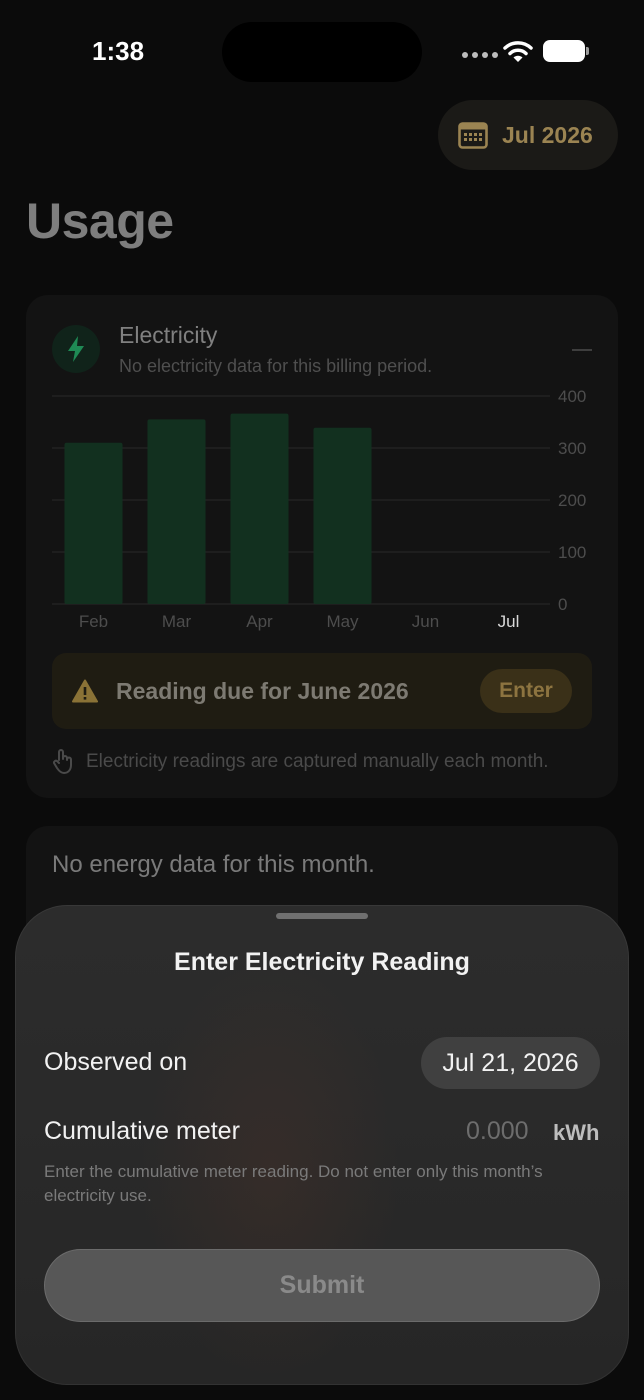  What do you see at coordinates (142, 1131) in the screenshot?
I see `cumulative-meter-label: Cumulative meter` at bounding box center [142, 1131].